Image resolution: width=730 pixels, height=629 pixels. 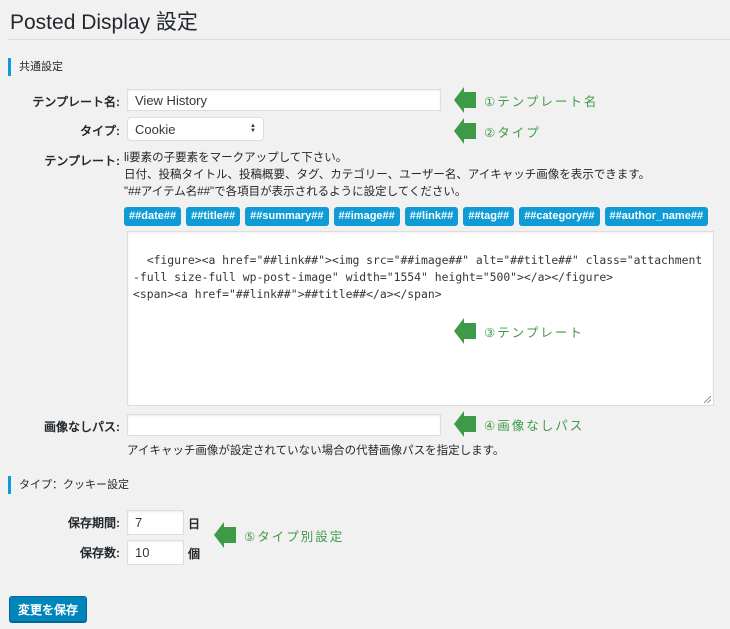 I want to click on period-unit: 日, so click(x=194, y=524).